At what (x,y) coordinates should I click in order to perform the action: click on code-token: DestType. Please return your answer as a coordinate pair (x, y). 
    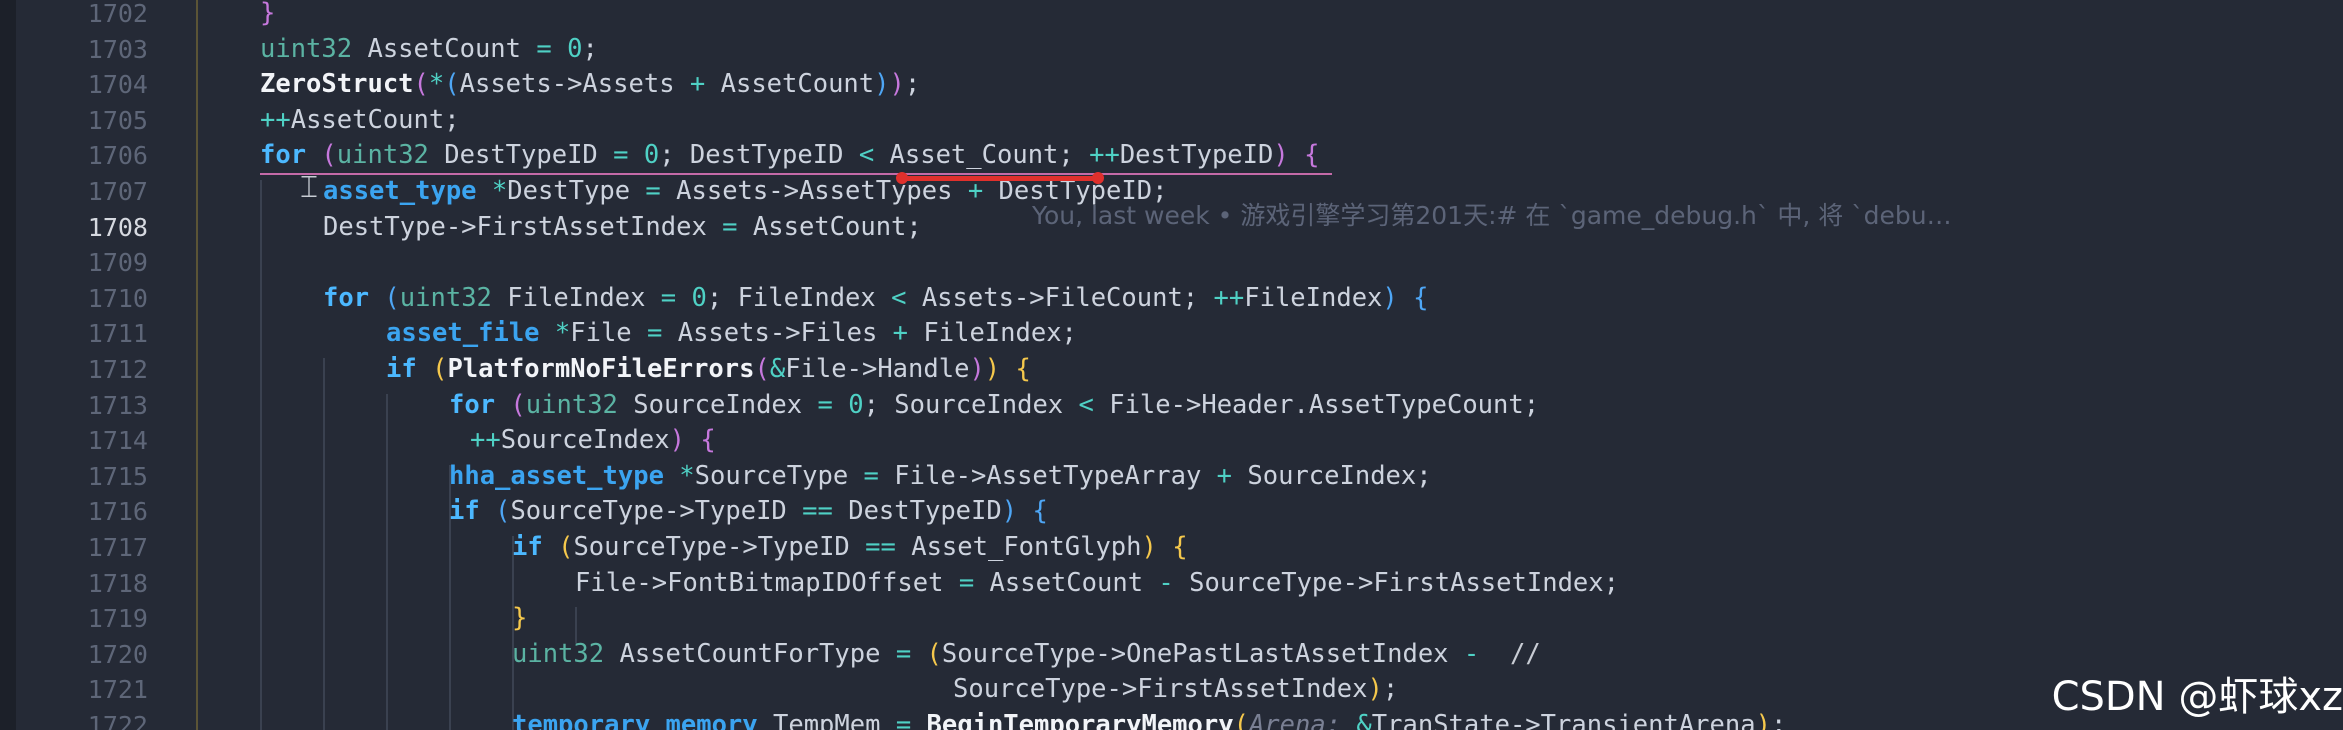
    Looking at the image, I should click on (576, 191).